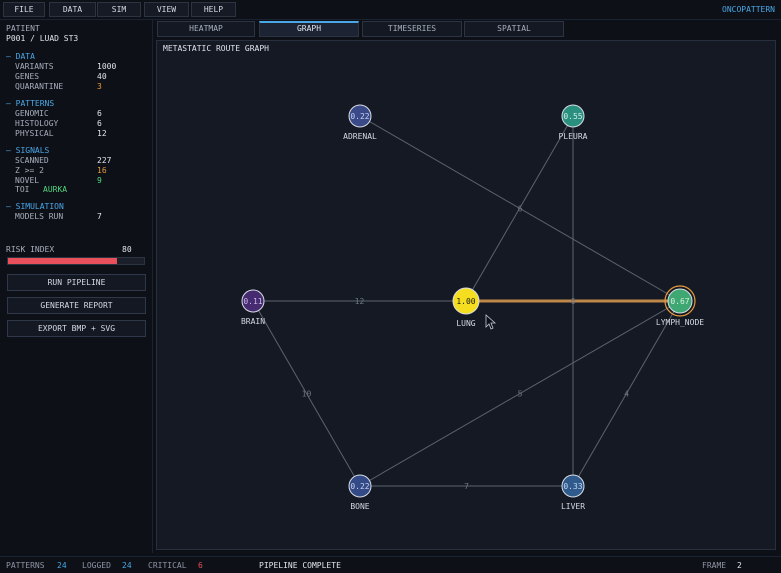 This screenshot has height=573, width=781. I want to click on scanned-value: 227, so click(104, 160).